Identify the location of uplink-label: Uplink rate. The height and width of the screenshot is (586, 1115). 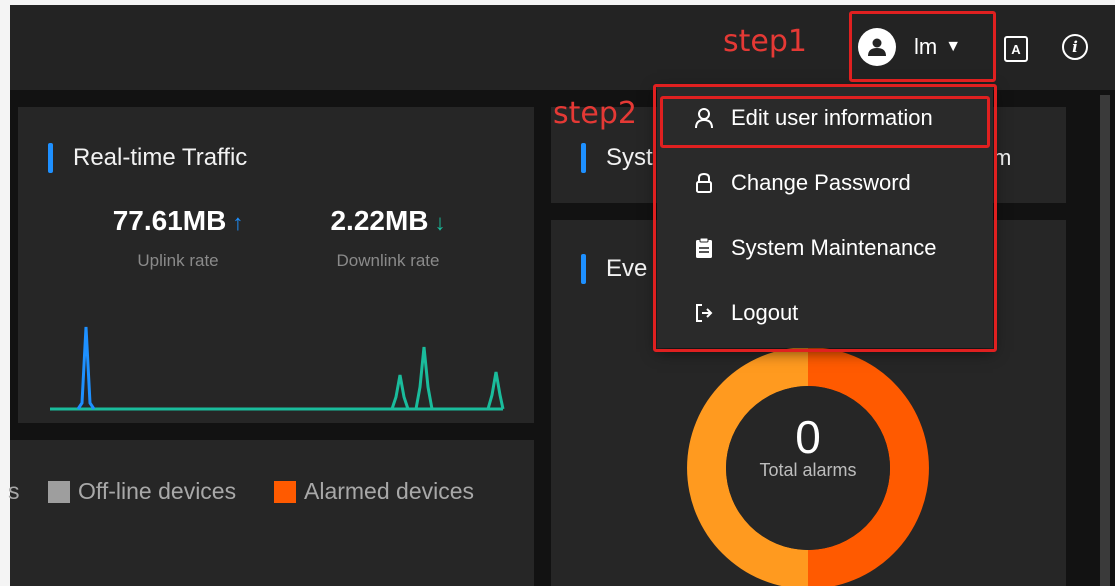
(178, 260).